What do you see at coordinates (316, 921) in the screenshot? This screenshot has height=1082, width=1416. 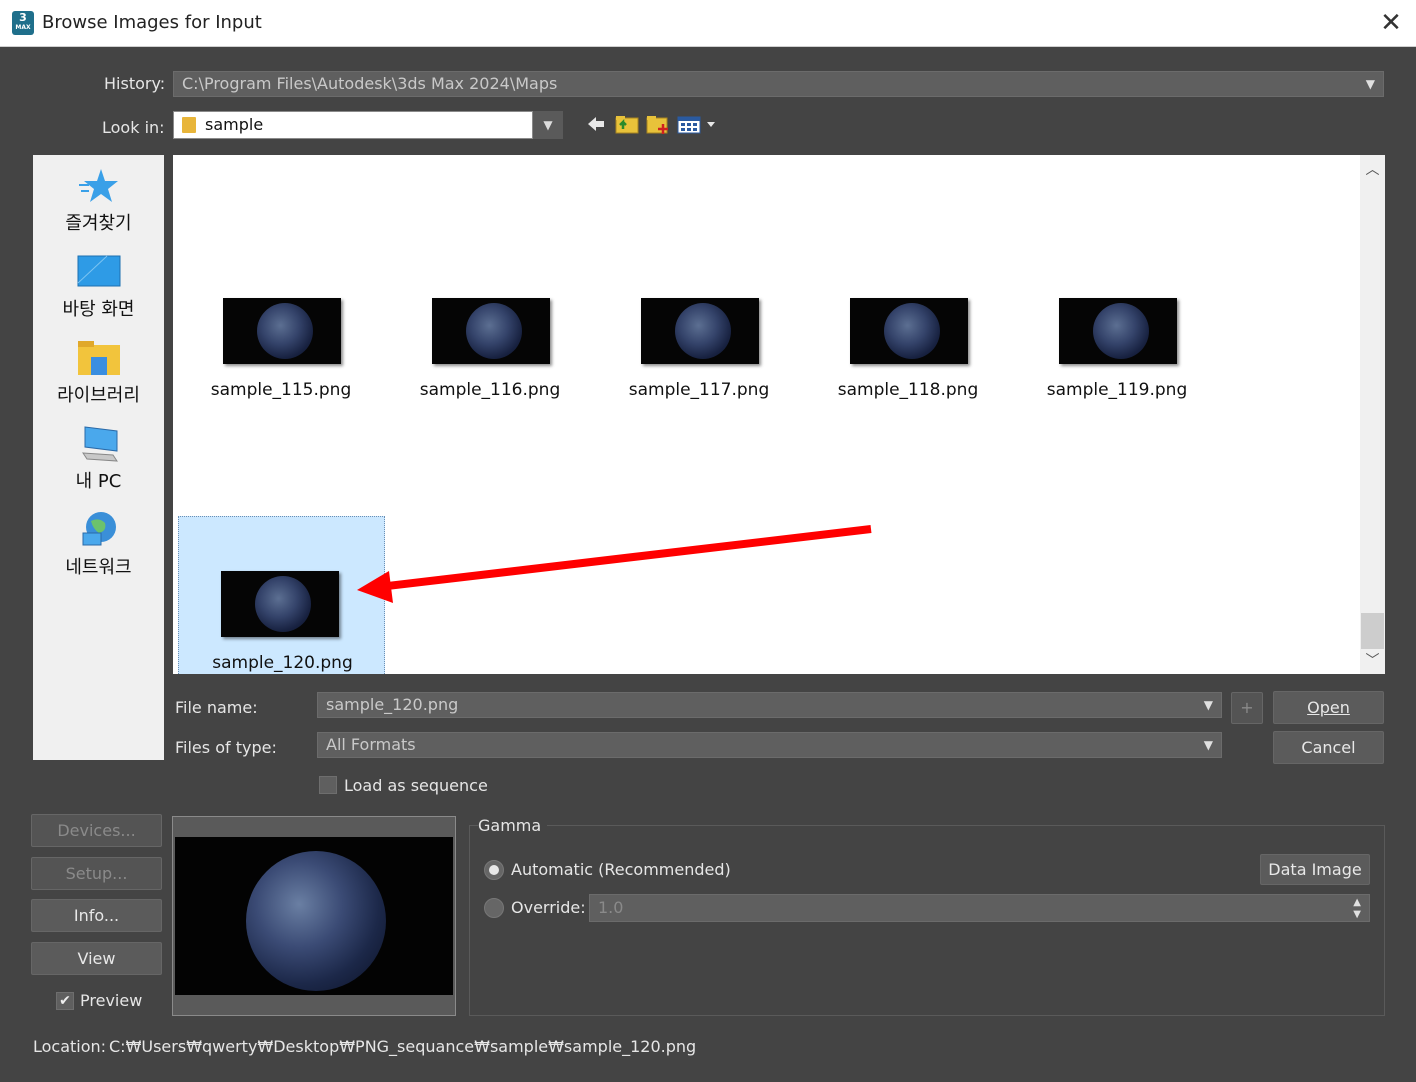 I see `preview-earth-image` at bounding box center [316, 921].